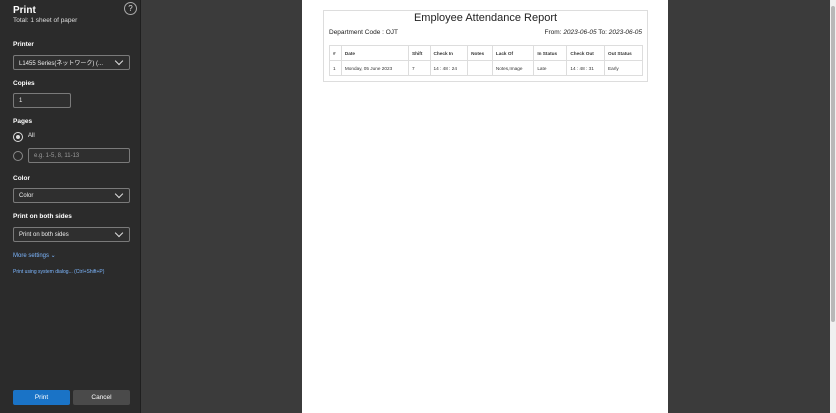  Describe the element at coordinates (553, 32) in the screenshot. I see `from-label: From:` at that location.